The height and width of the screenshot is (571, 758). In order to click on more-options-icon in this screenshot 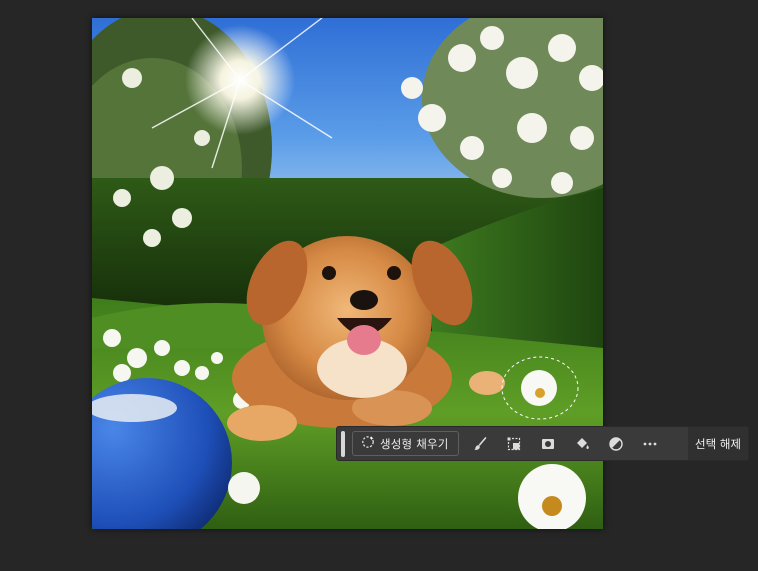, I will do `click(650, 444)`.